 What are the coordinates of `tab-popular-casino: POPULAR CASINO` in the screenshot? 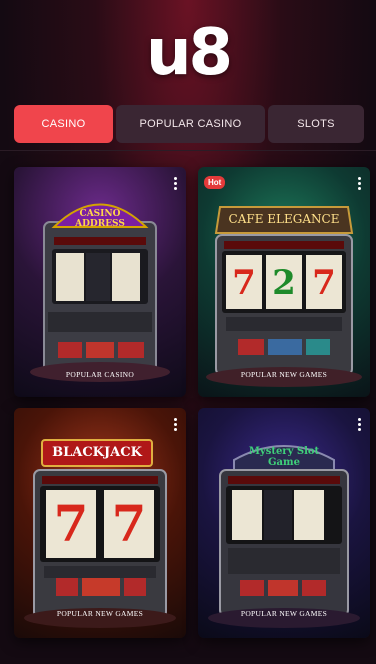 It's located at (190, 124).